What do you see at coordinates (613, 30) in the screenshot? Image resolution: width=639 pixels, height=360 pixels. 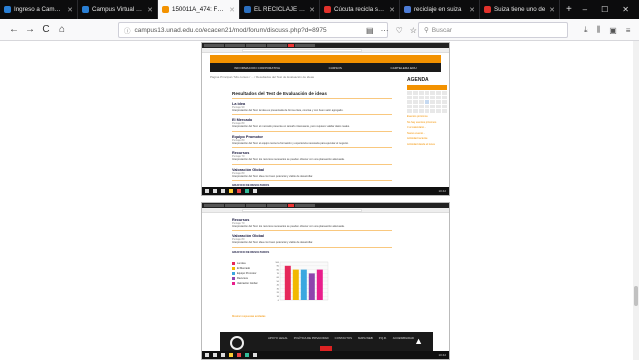 I see `sidebar-icon: ▣` at bounding box center [613, 30].